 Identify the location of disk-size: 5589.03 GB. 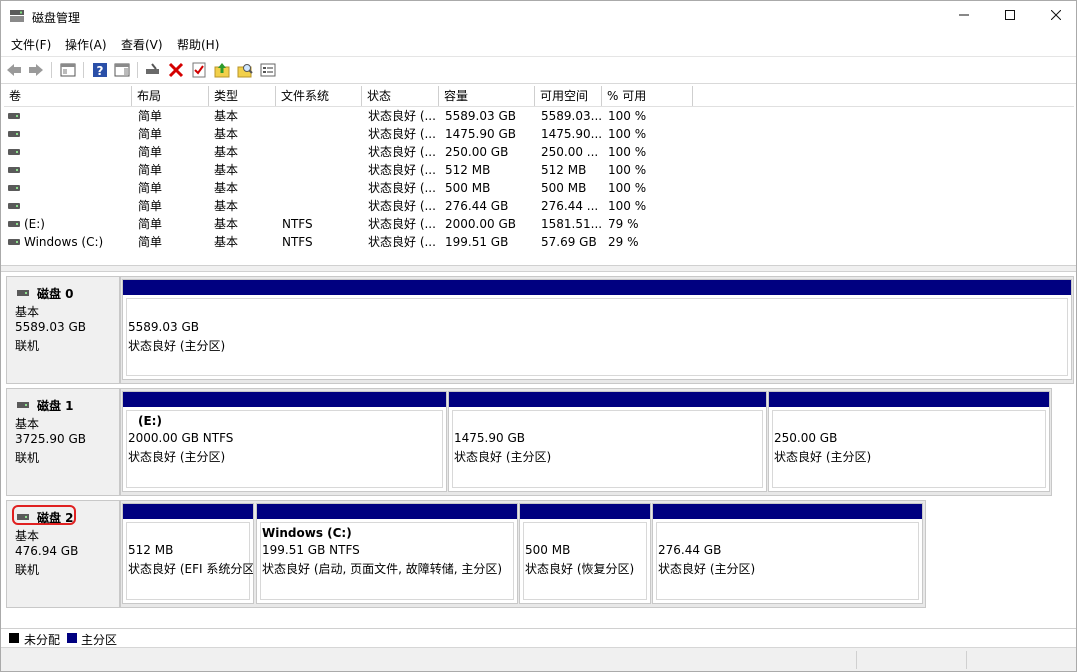
(50, 327).